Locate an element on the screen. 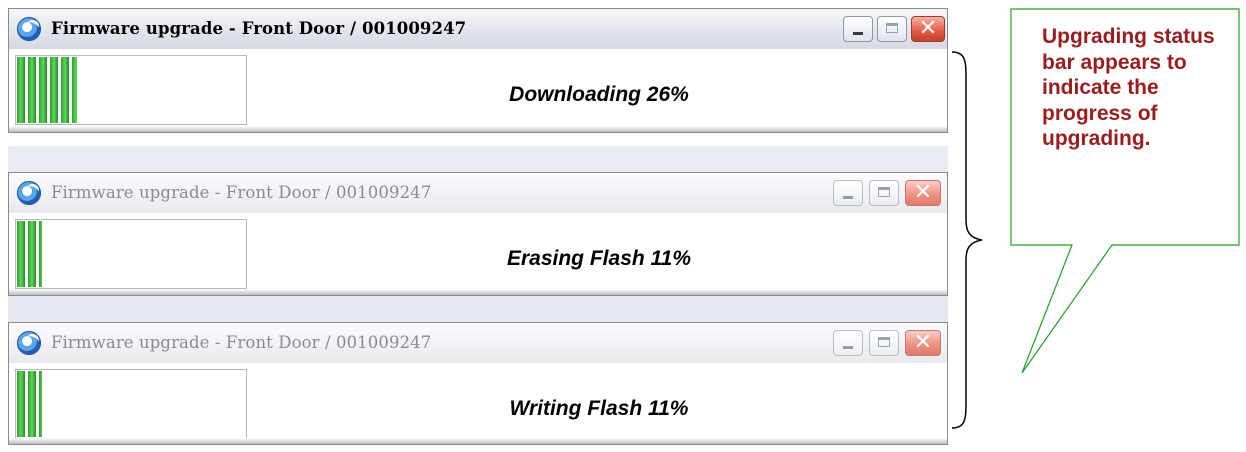 This screenshot has width=1246, height=452. status-text: Writing Flash 11% is located at coordinates (599, 408).